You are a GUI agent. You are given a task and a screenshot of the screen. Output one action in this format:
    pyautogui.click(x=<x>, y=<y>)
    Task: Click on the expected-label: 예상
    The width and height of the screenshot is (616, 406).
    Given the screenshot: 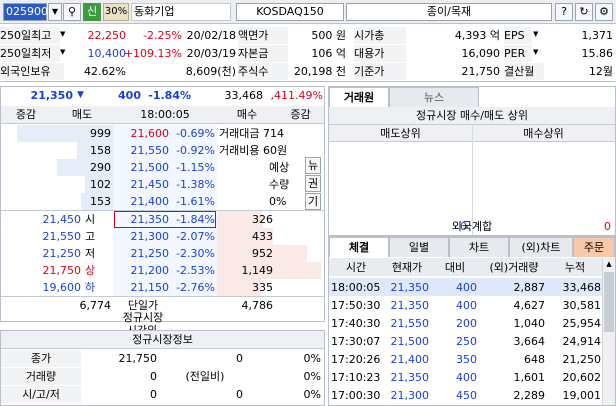 What is the action you would take?
    pyautogui.click(x=279, y=167)
    